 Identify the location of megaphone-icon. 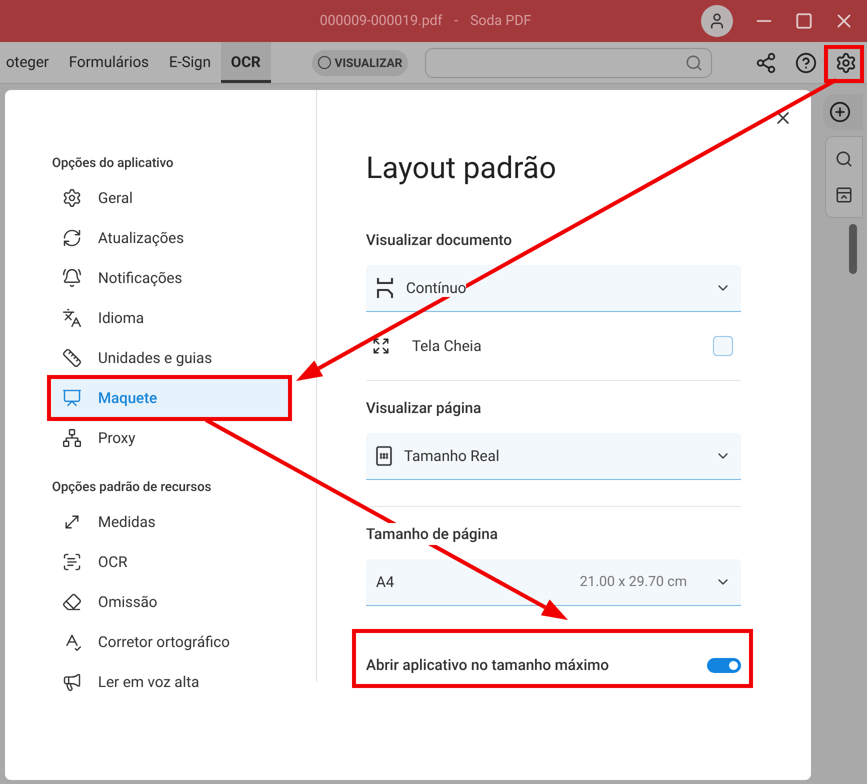
(72, 682).